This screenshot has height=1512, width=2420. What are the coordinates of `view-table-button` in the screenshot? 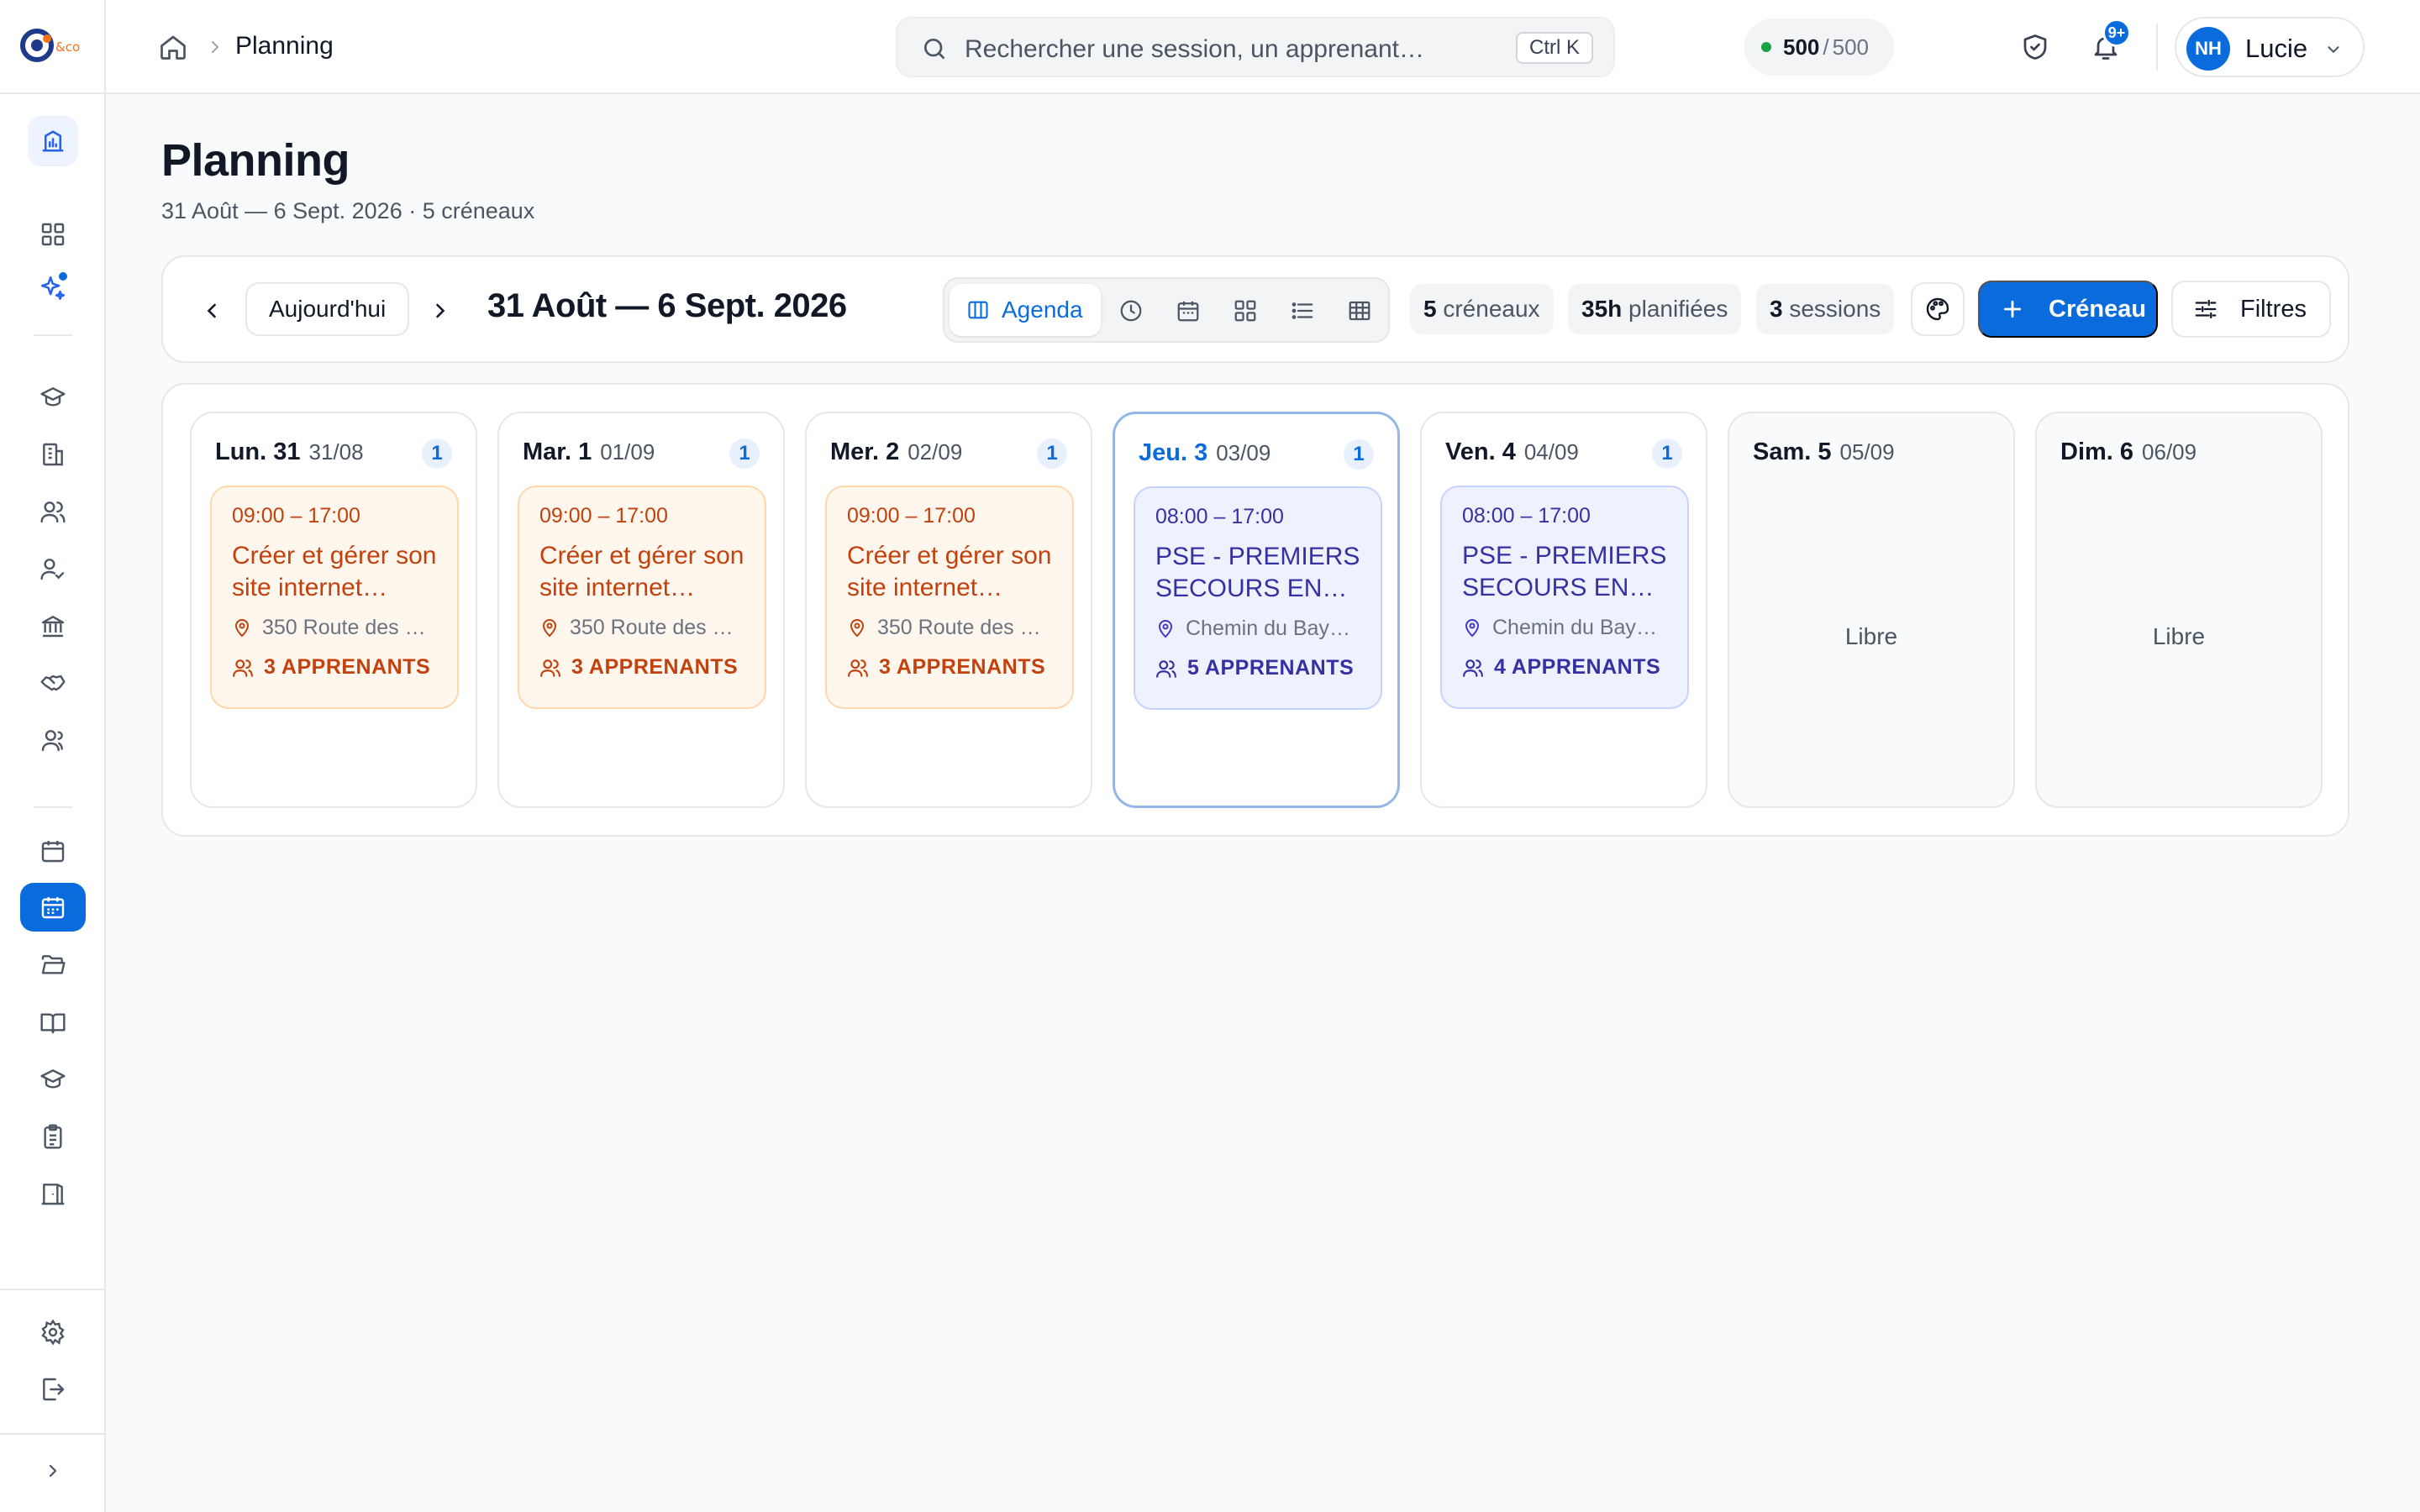 It's located at (1359, 311).